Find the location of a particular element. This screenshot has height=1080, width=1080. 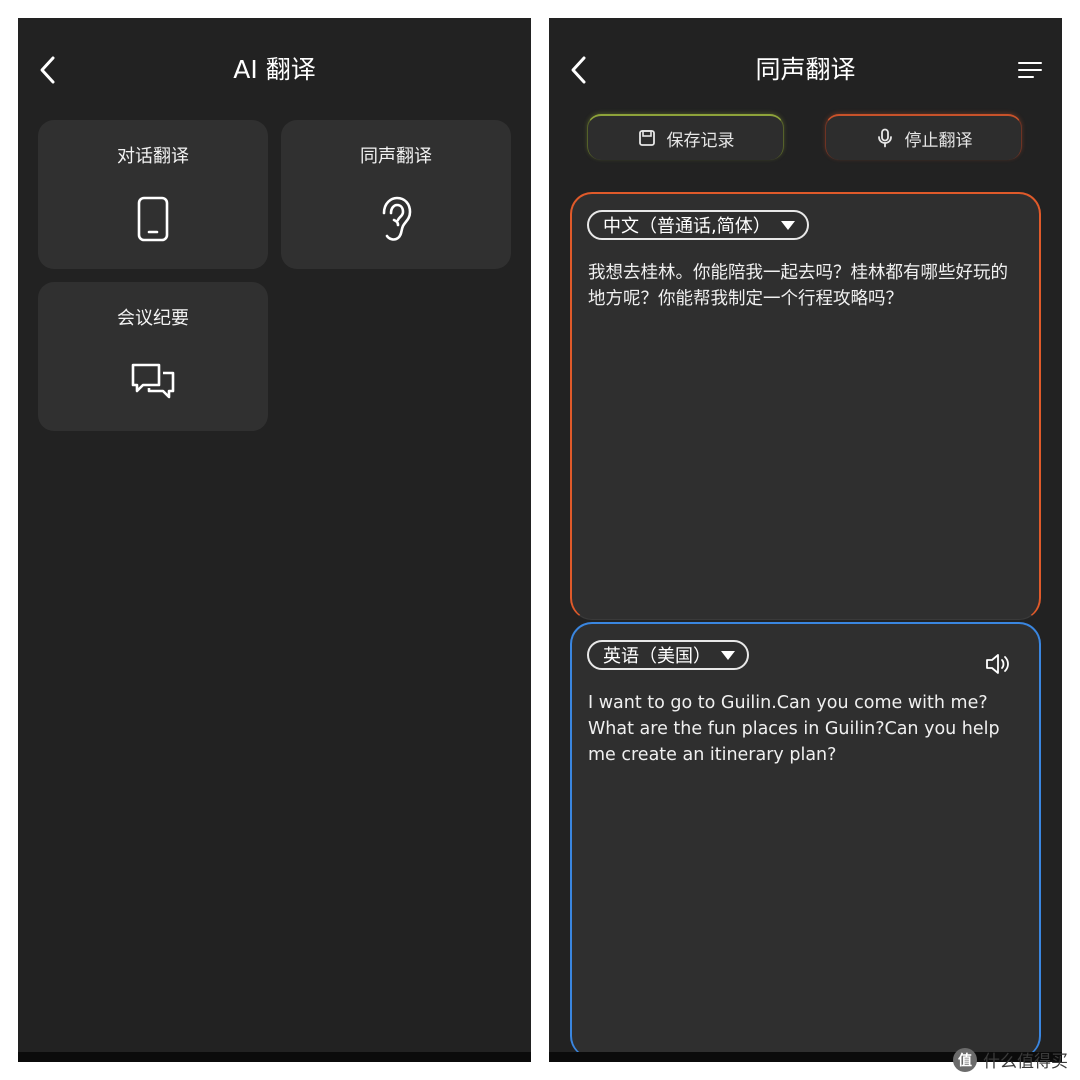

target-language-selector: 英语（美国） is located at coordinates (668, 655).